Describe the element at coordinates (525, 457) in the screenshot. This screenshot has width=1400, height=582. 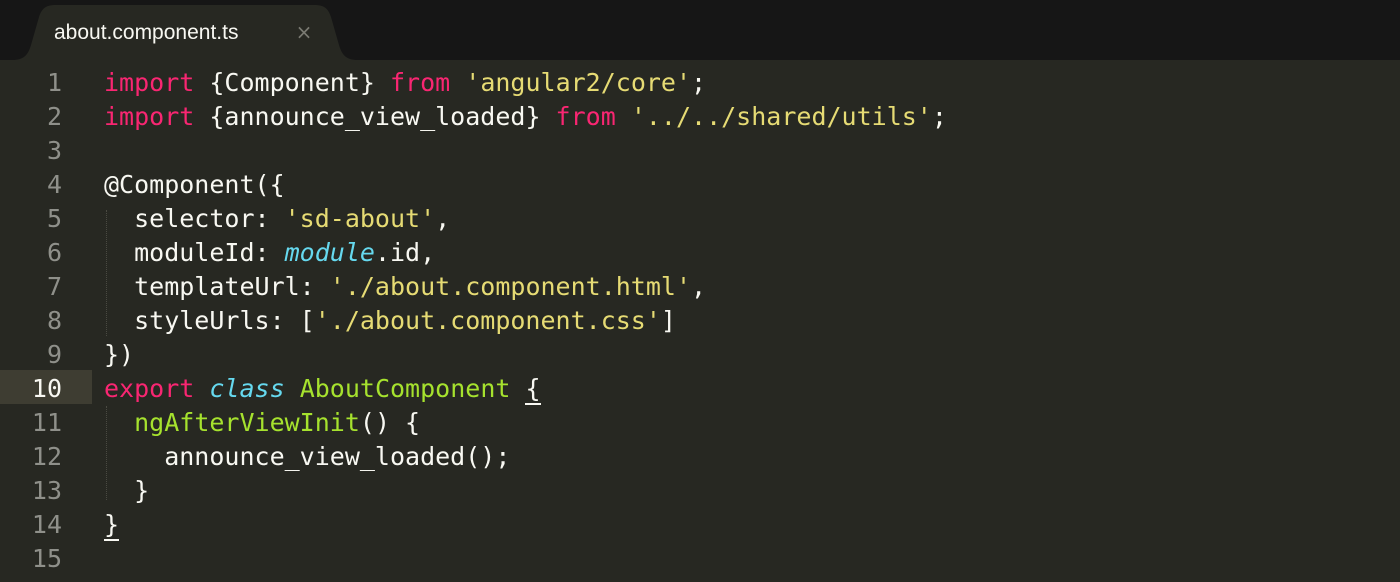
I see `code-line: announce_view_loaded();` at that location.